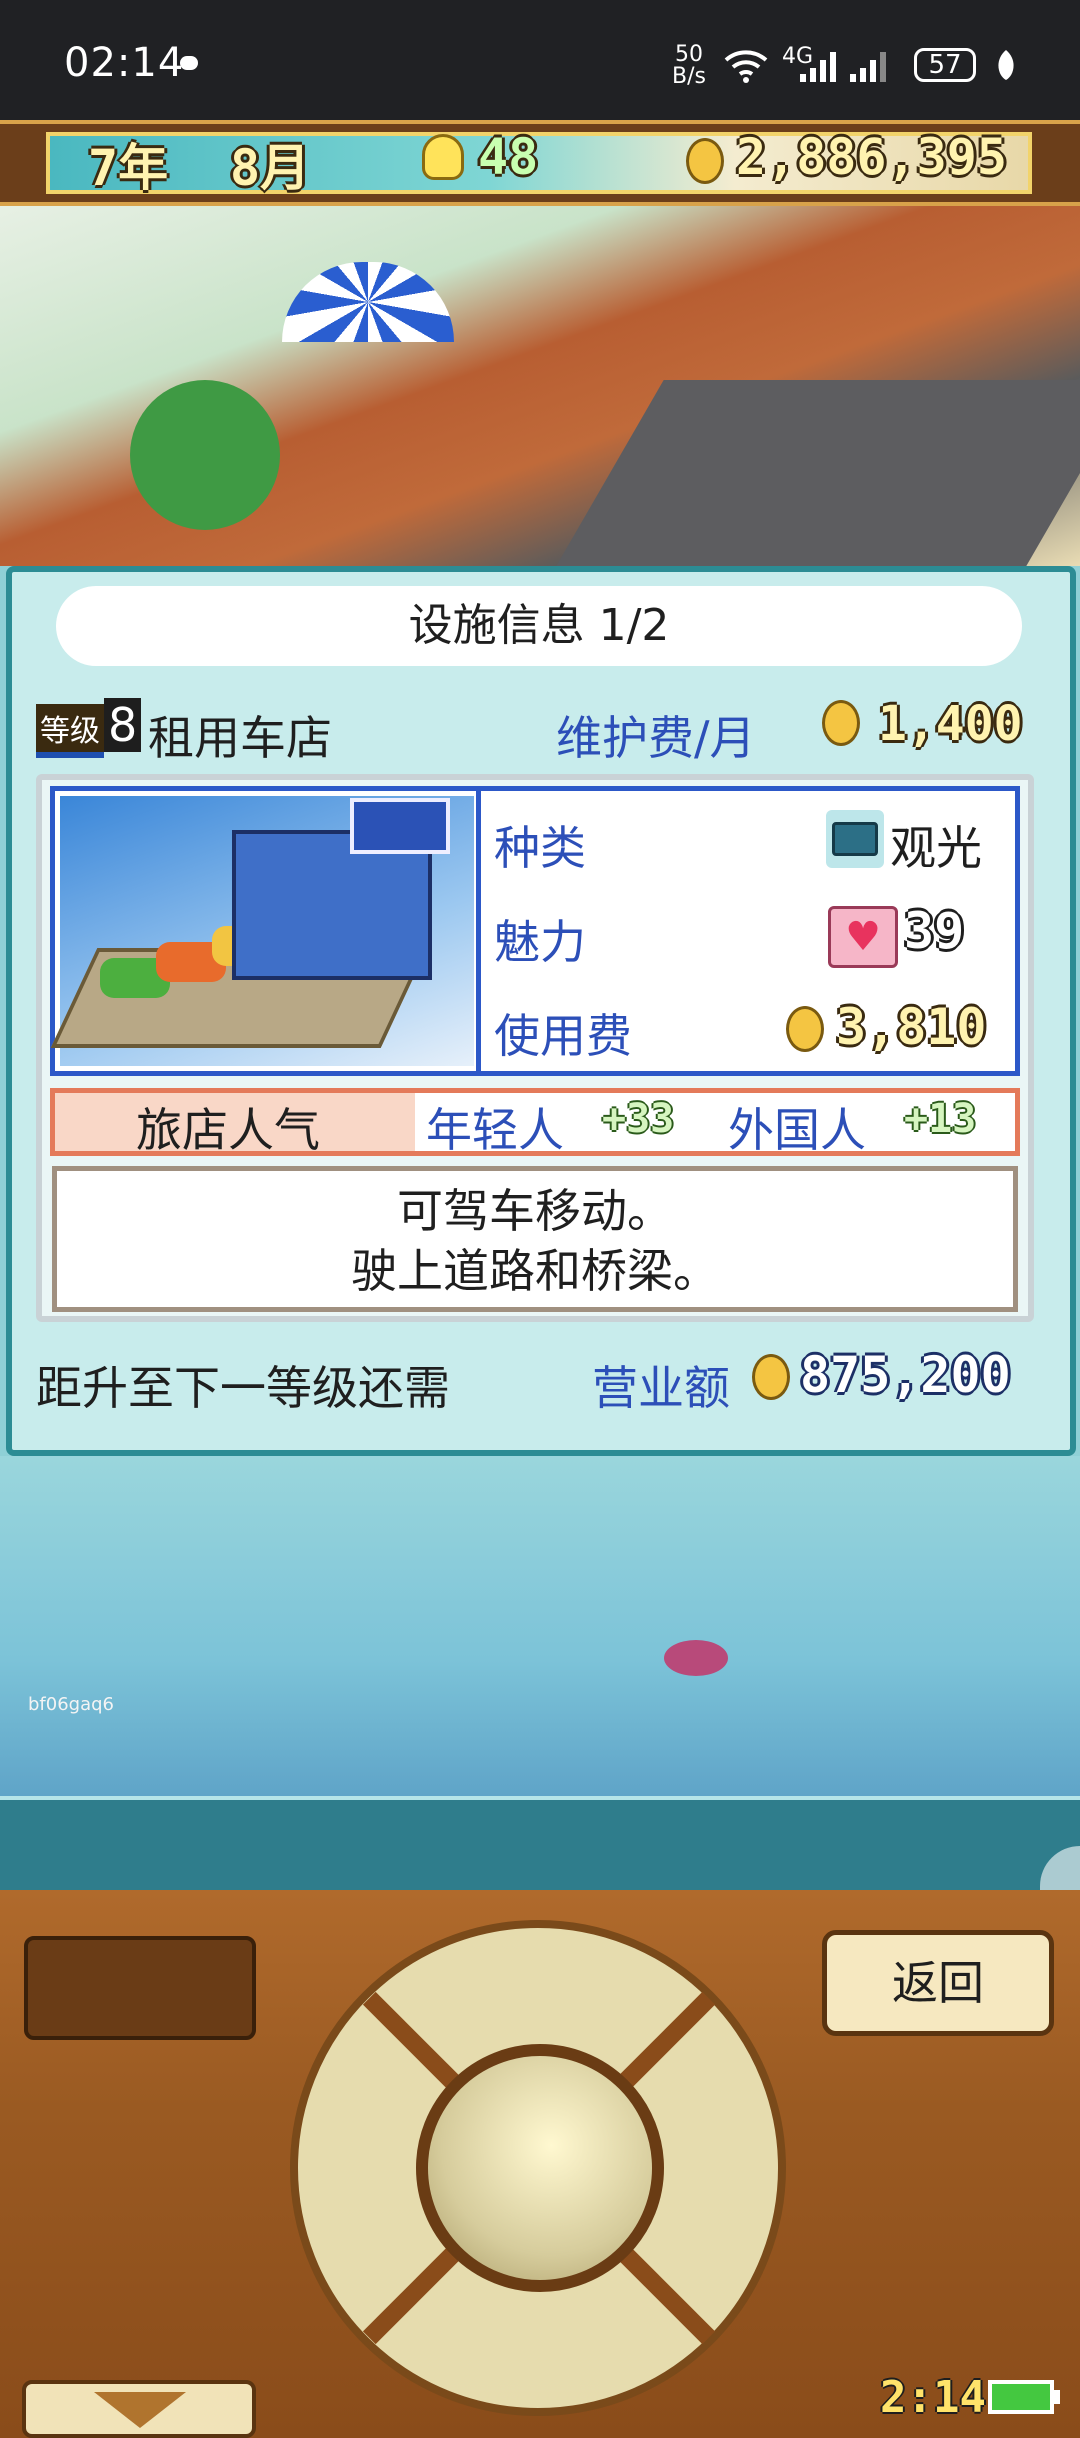 The height and width of the screenshot is (2438, 1080). I want to click on camera-icon, so click(855, 839).